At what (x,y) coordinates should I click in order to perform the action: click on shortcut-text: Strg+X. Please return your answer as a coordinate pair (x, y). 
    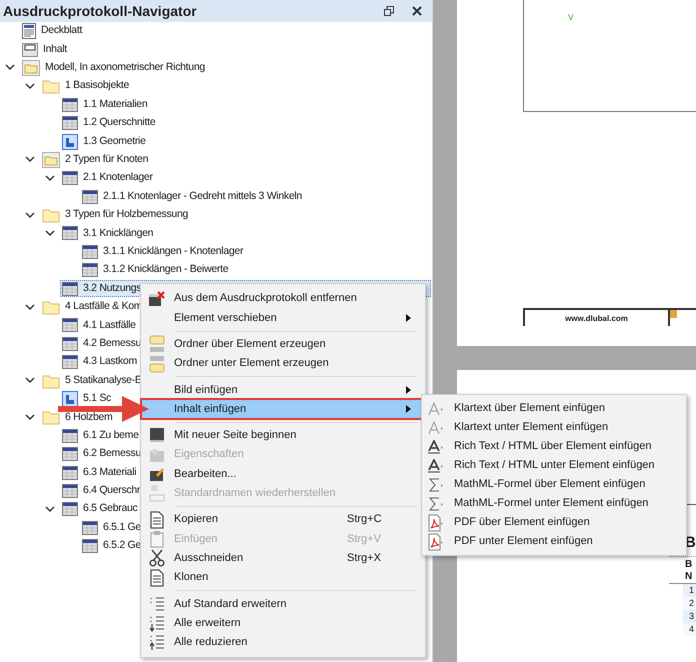
    Looking at the image, I should click on (364, 558).